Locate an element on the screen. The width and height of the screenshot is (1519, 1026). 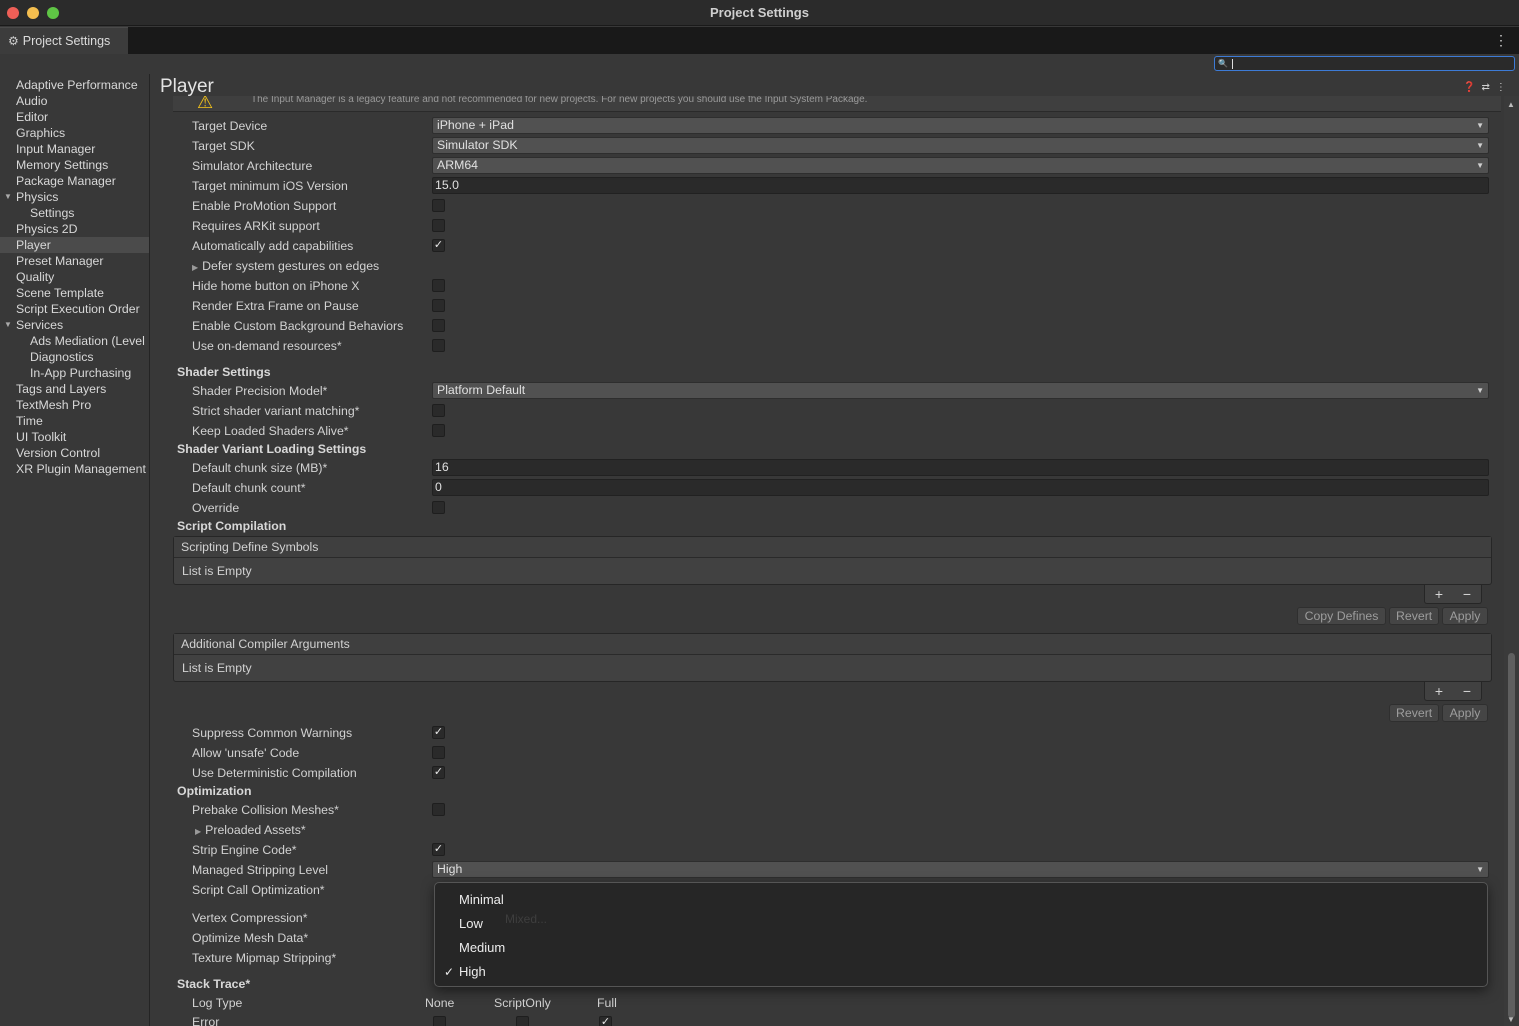
sidebar-item-ads-mediation: Ads Mediation (Level is located at coordinates (74, 341).